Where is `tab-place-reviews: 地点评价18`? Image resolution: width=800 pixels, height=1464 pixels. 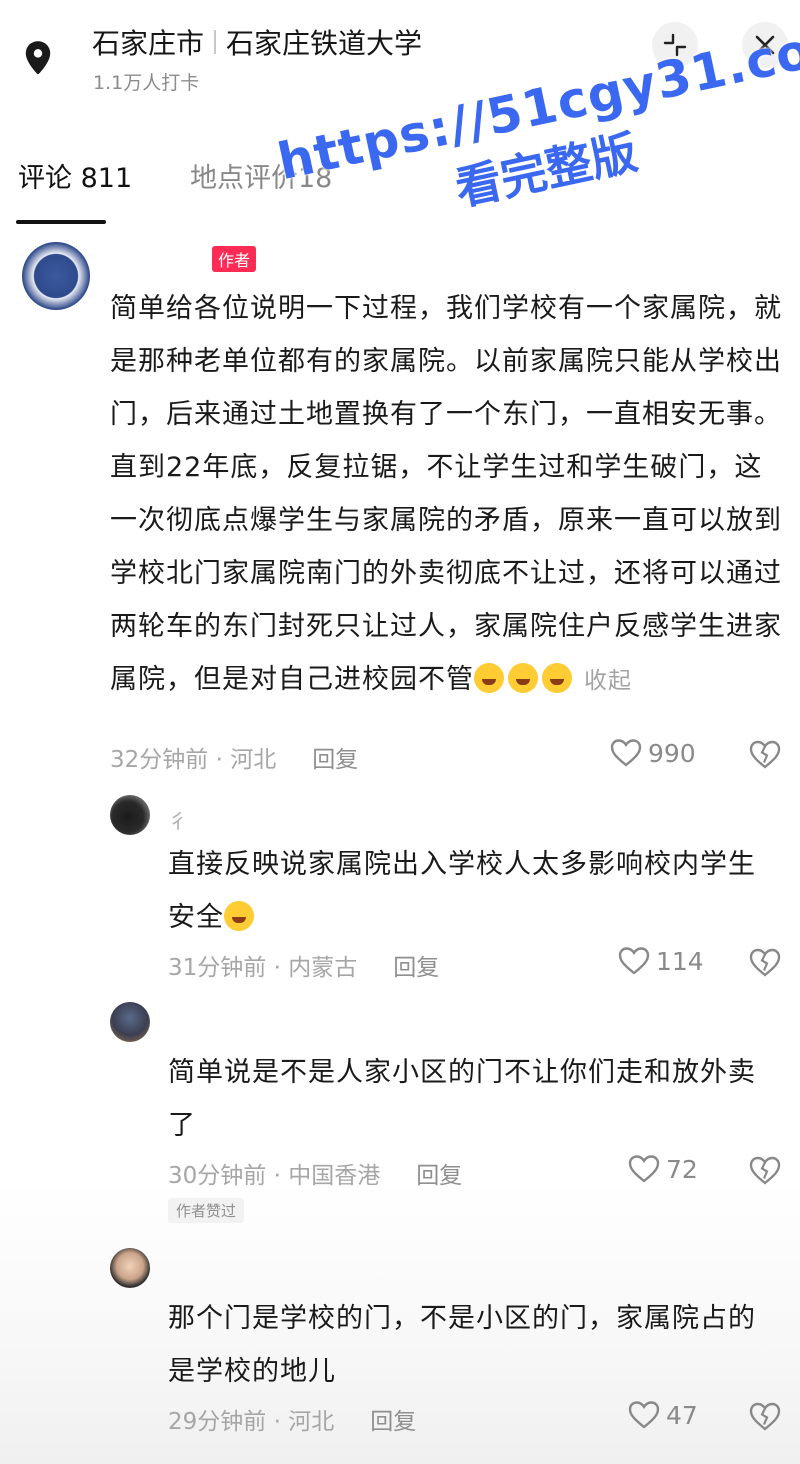 tab-place-reviews: 地点评价18 is located at coordinates (261, 175).